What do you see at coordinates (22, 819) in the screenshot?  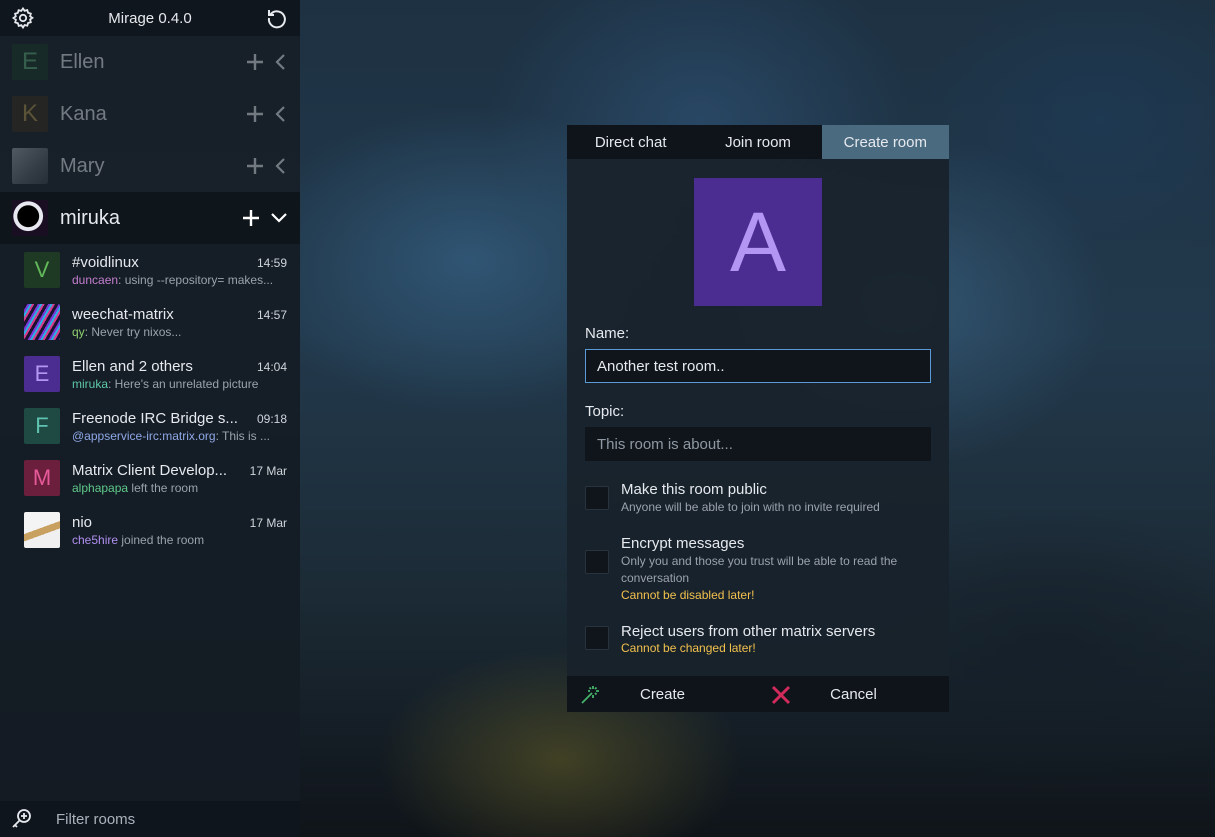 I see `add-account-icon` at bounding box center [22, 819].